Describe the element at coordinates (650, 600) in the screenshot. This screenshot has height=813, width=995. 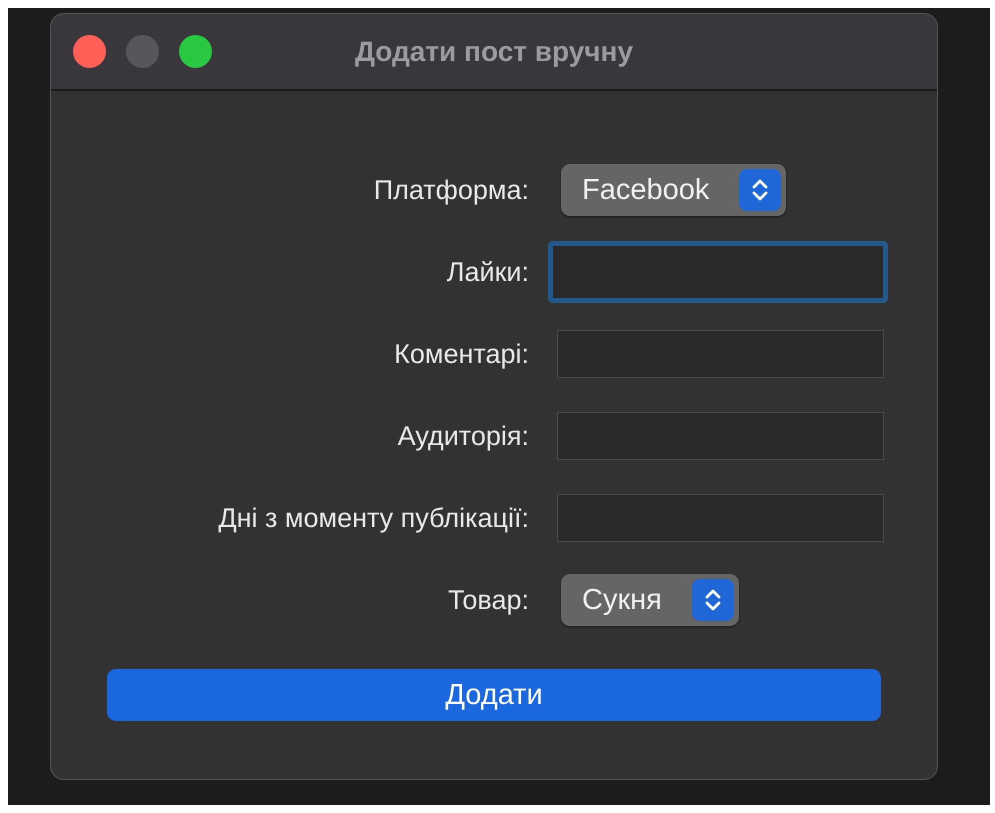
I see `popup-button: Сукня` at that location.